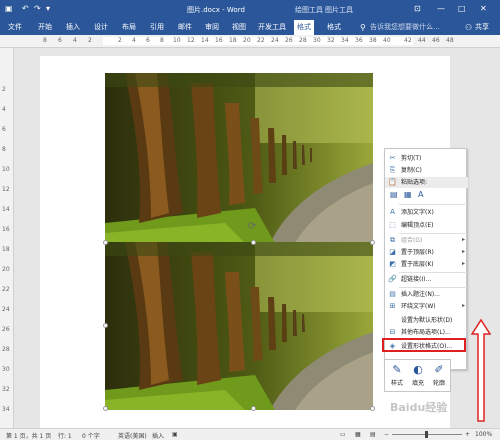 The image size is (500, 440). Describe the element at coordinates (392, 212) in the screenshot. I see `text-icon: A` at that location.